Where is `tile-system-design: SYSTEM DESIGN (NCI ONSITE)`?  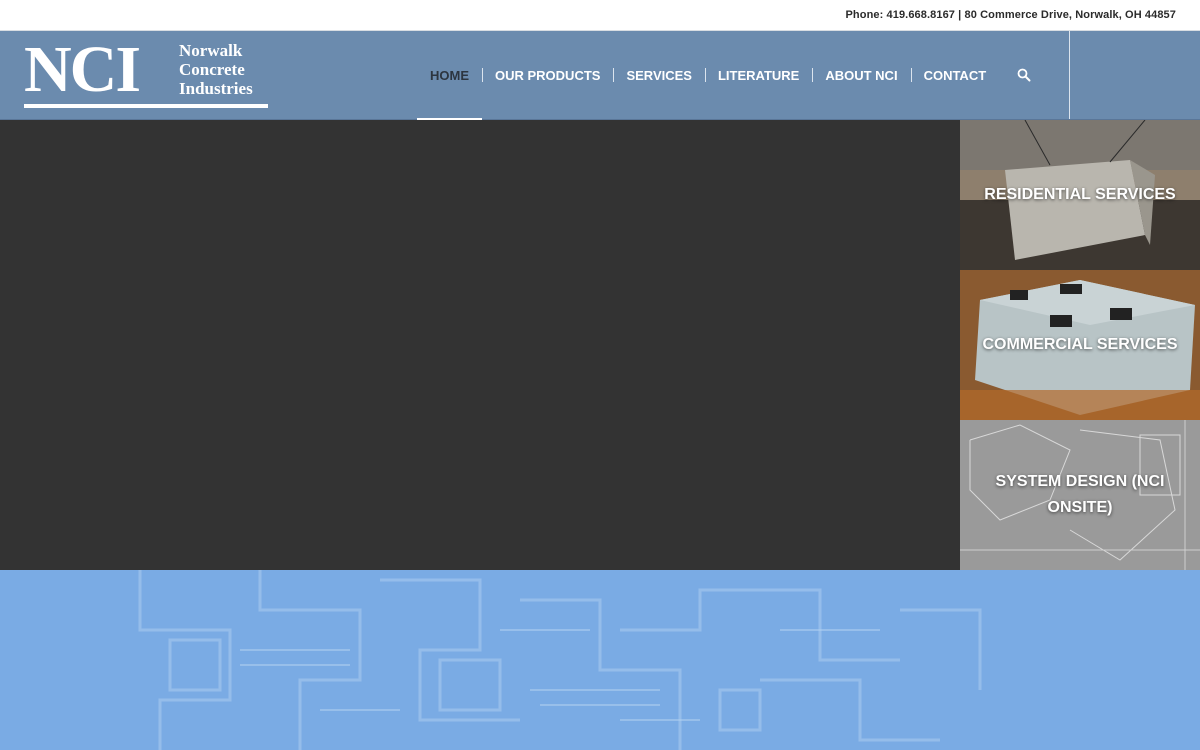 tile-system-design: SYSTEM DESIGN (NCI ONSITE) is located at coordinates (1080, 495).